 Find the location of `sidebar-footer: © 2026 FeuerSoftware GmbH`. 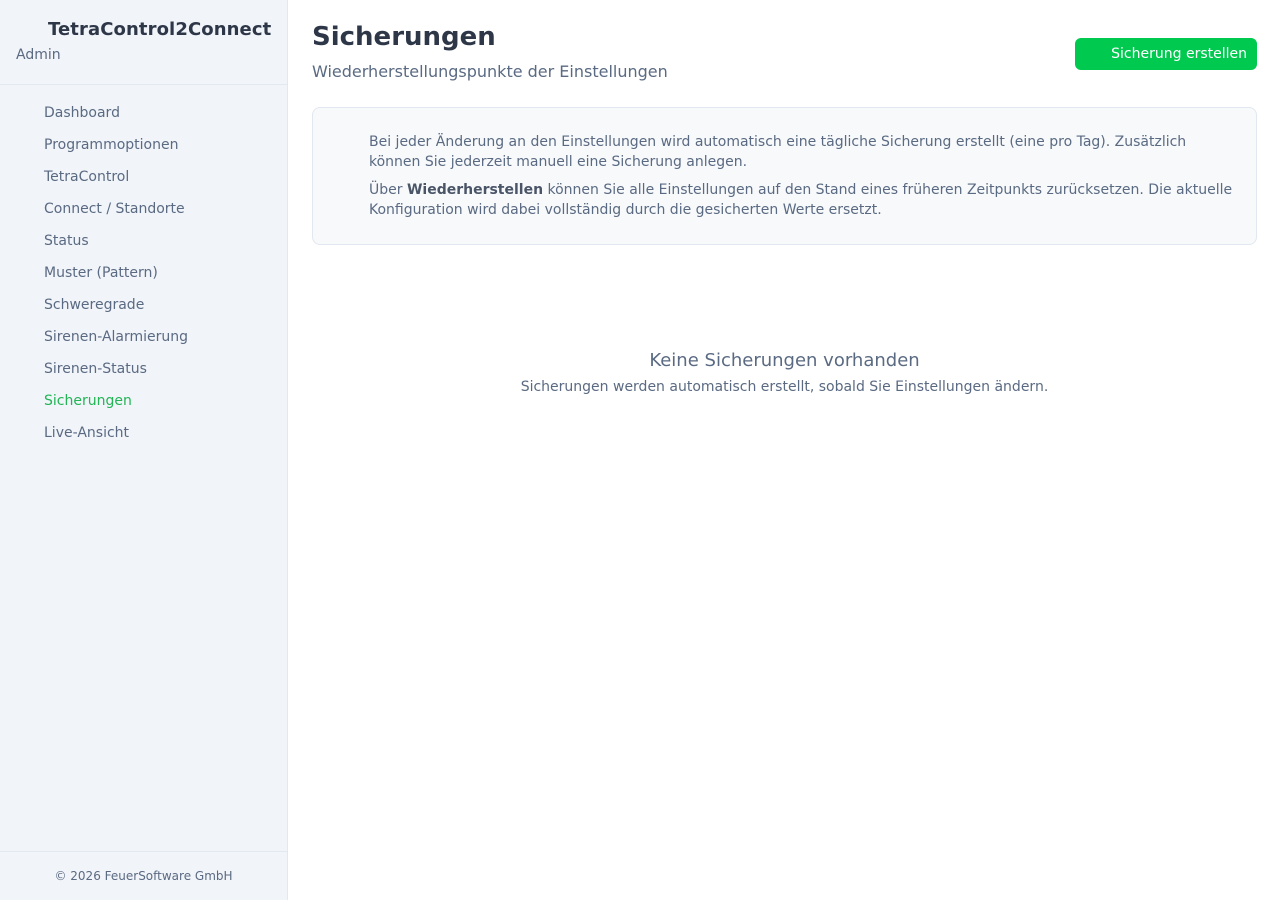

sidebar-footer: © 2026 FeuerSoftware GmbH is located at coordinates (143, 875).